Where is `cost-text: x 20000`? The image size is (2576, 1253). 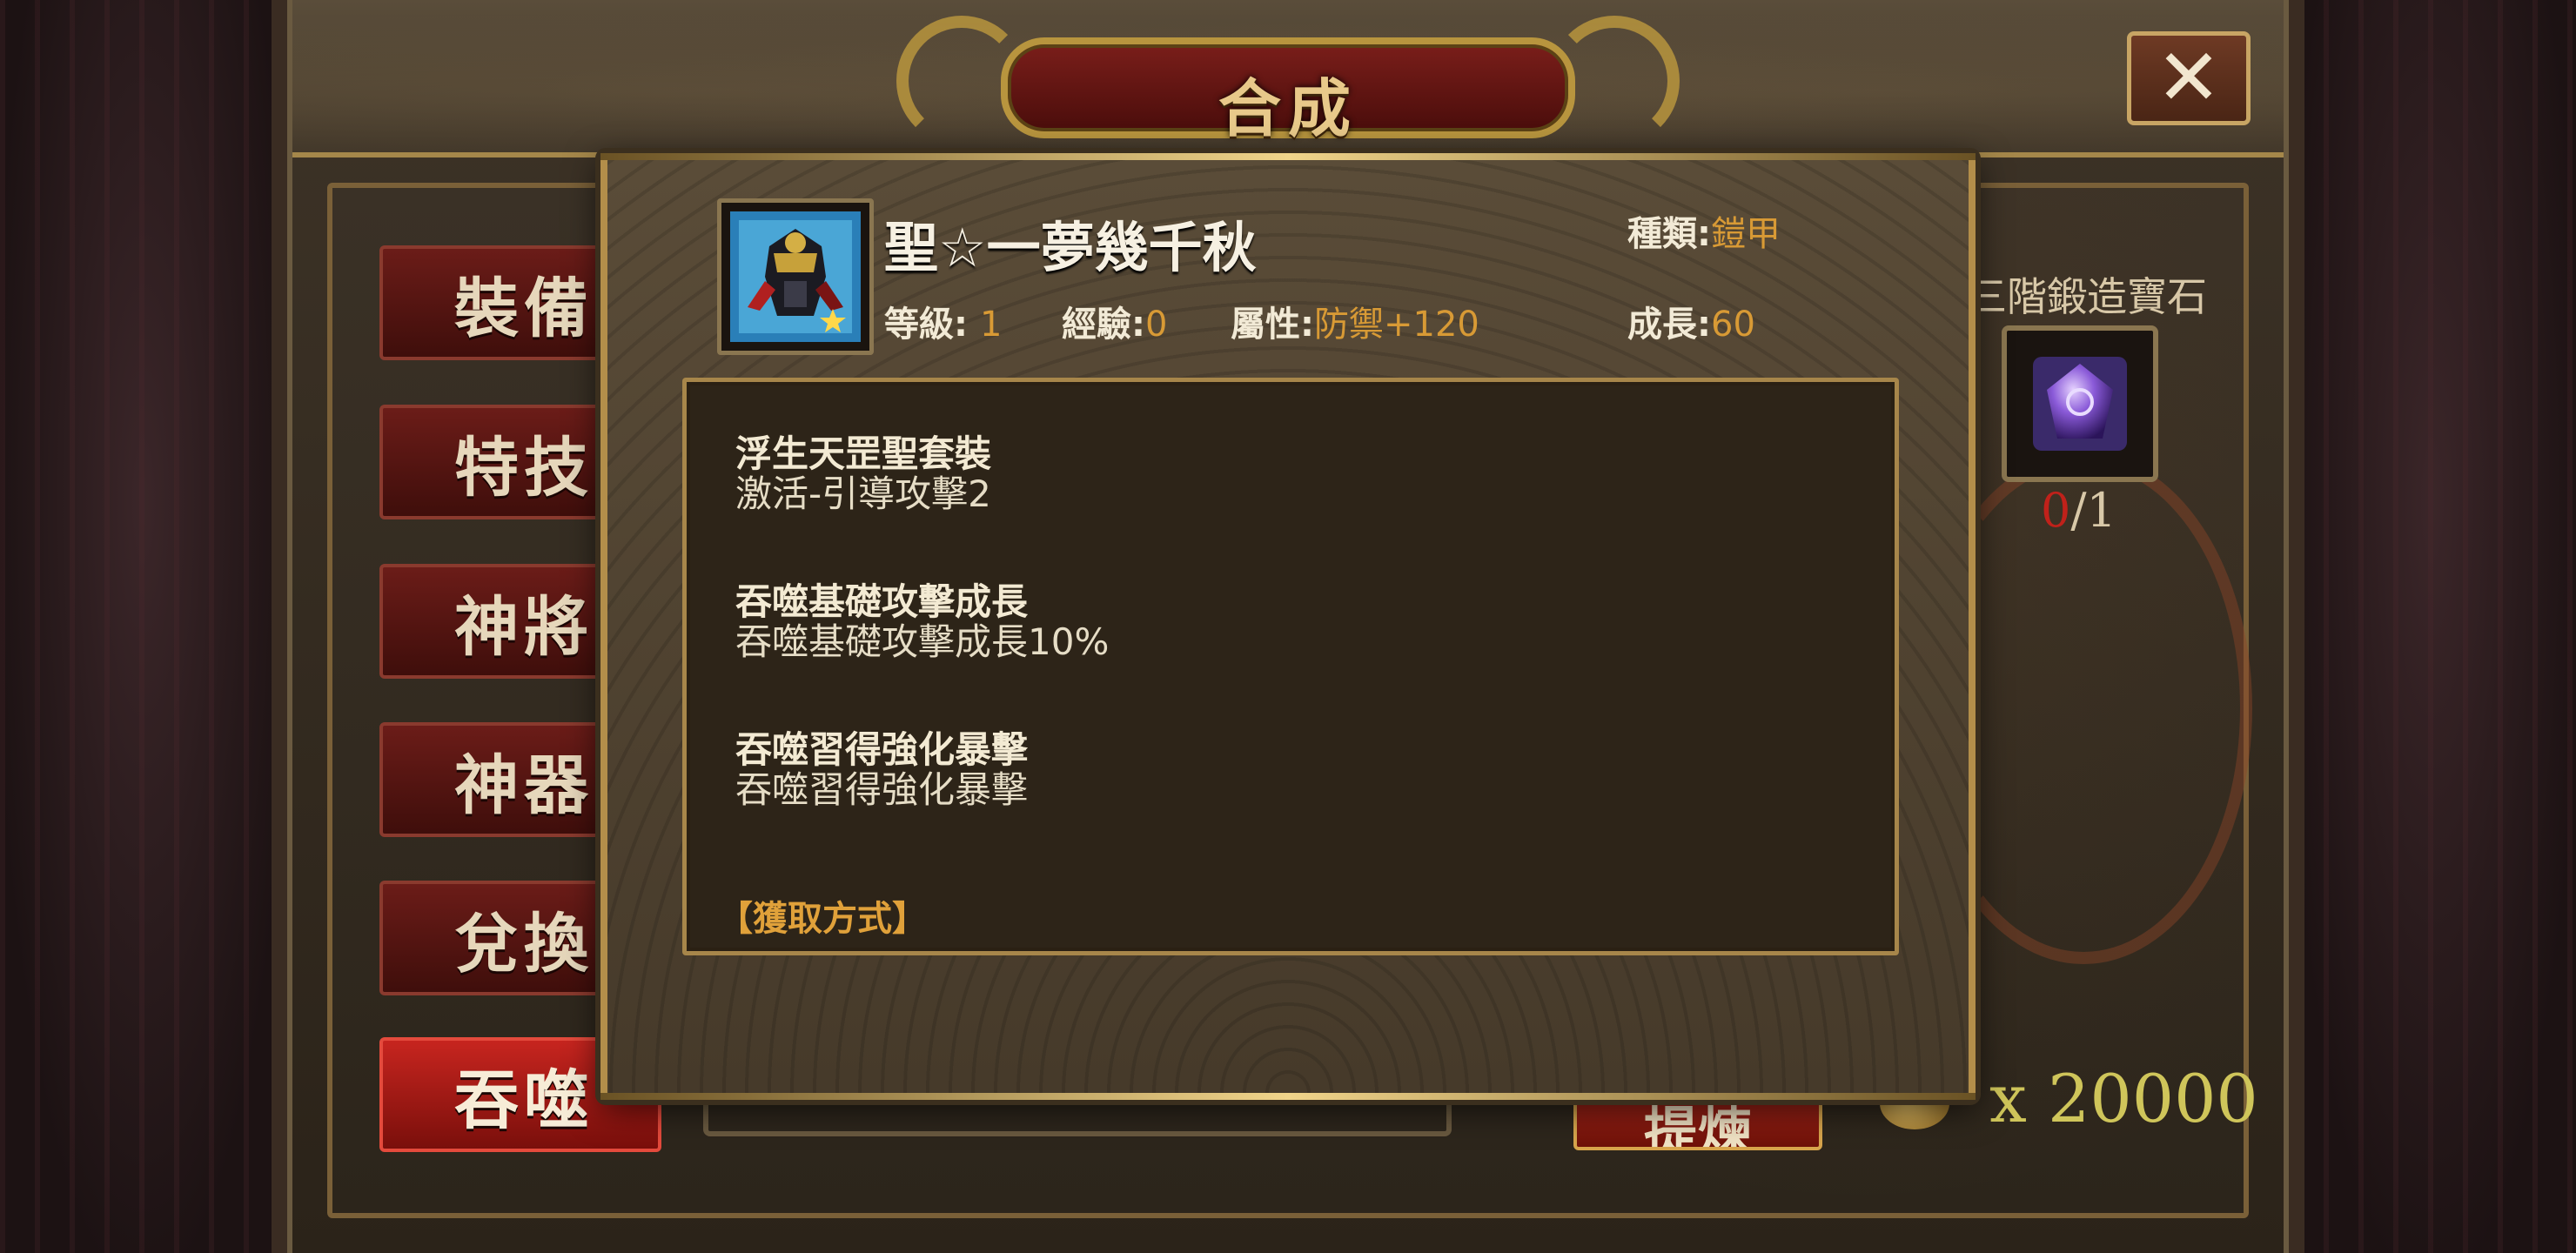 cost-text: x 20000 is located at coordinates (2123, 1098).